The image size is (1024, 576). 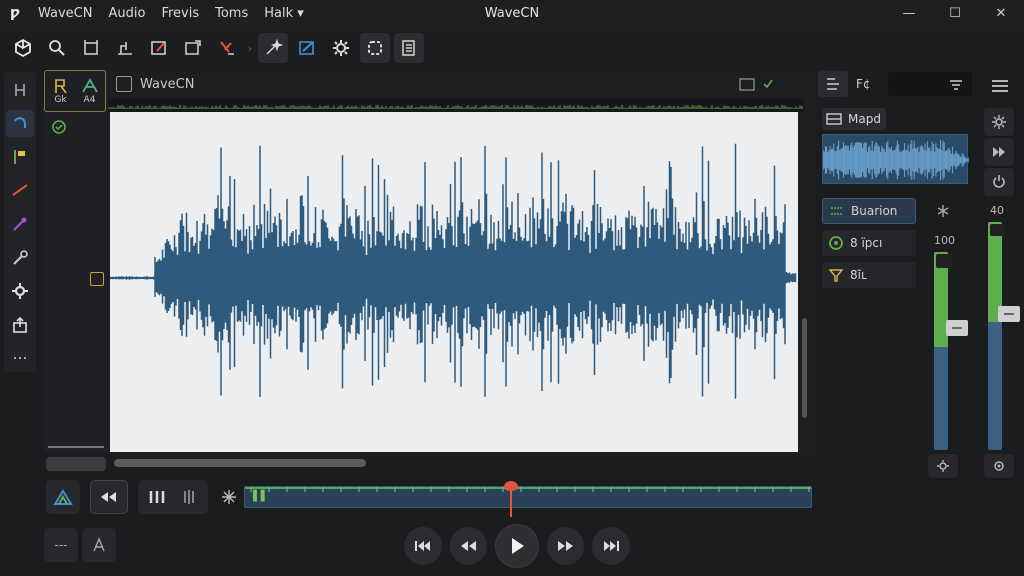 I want to click on level-meter-right, so click(x=995, y=336).